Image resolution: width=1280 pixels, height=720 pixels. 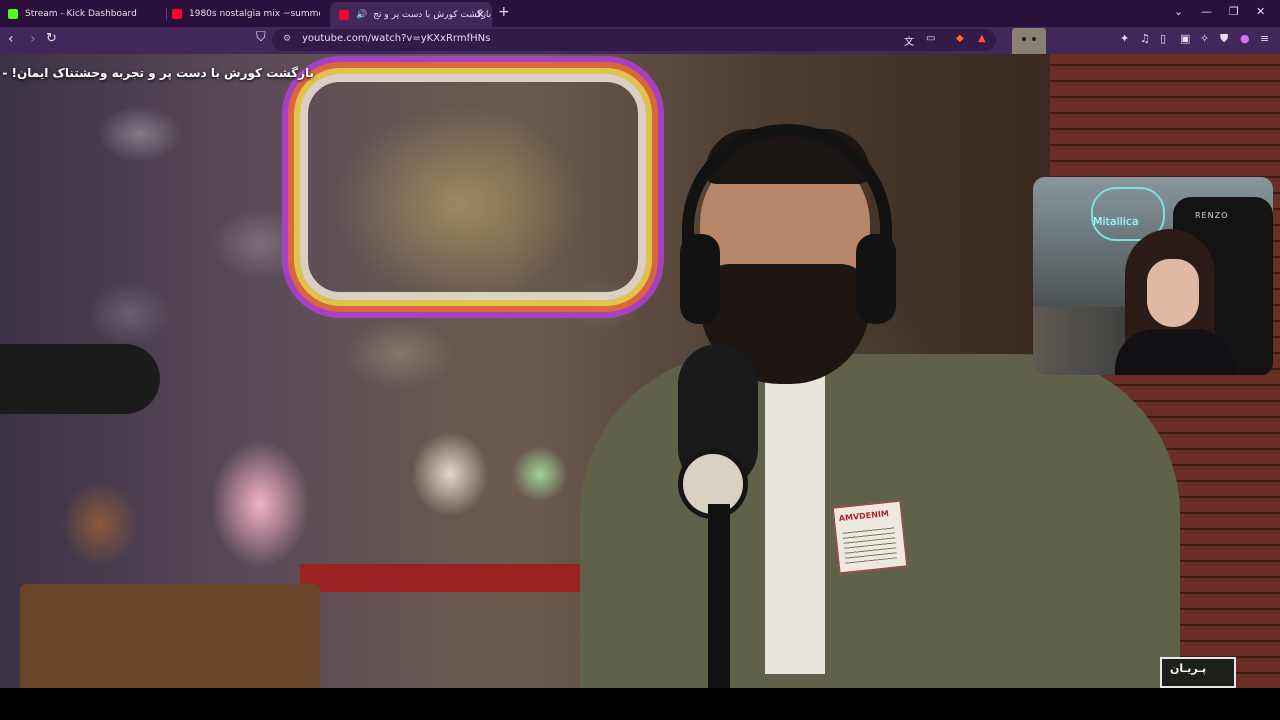 What do you see at coordinates (1224, 39) in the screenshot?
I see `vpn-icon: ⛊` at bounding box center [1224, 39].